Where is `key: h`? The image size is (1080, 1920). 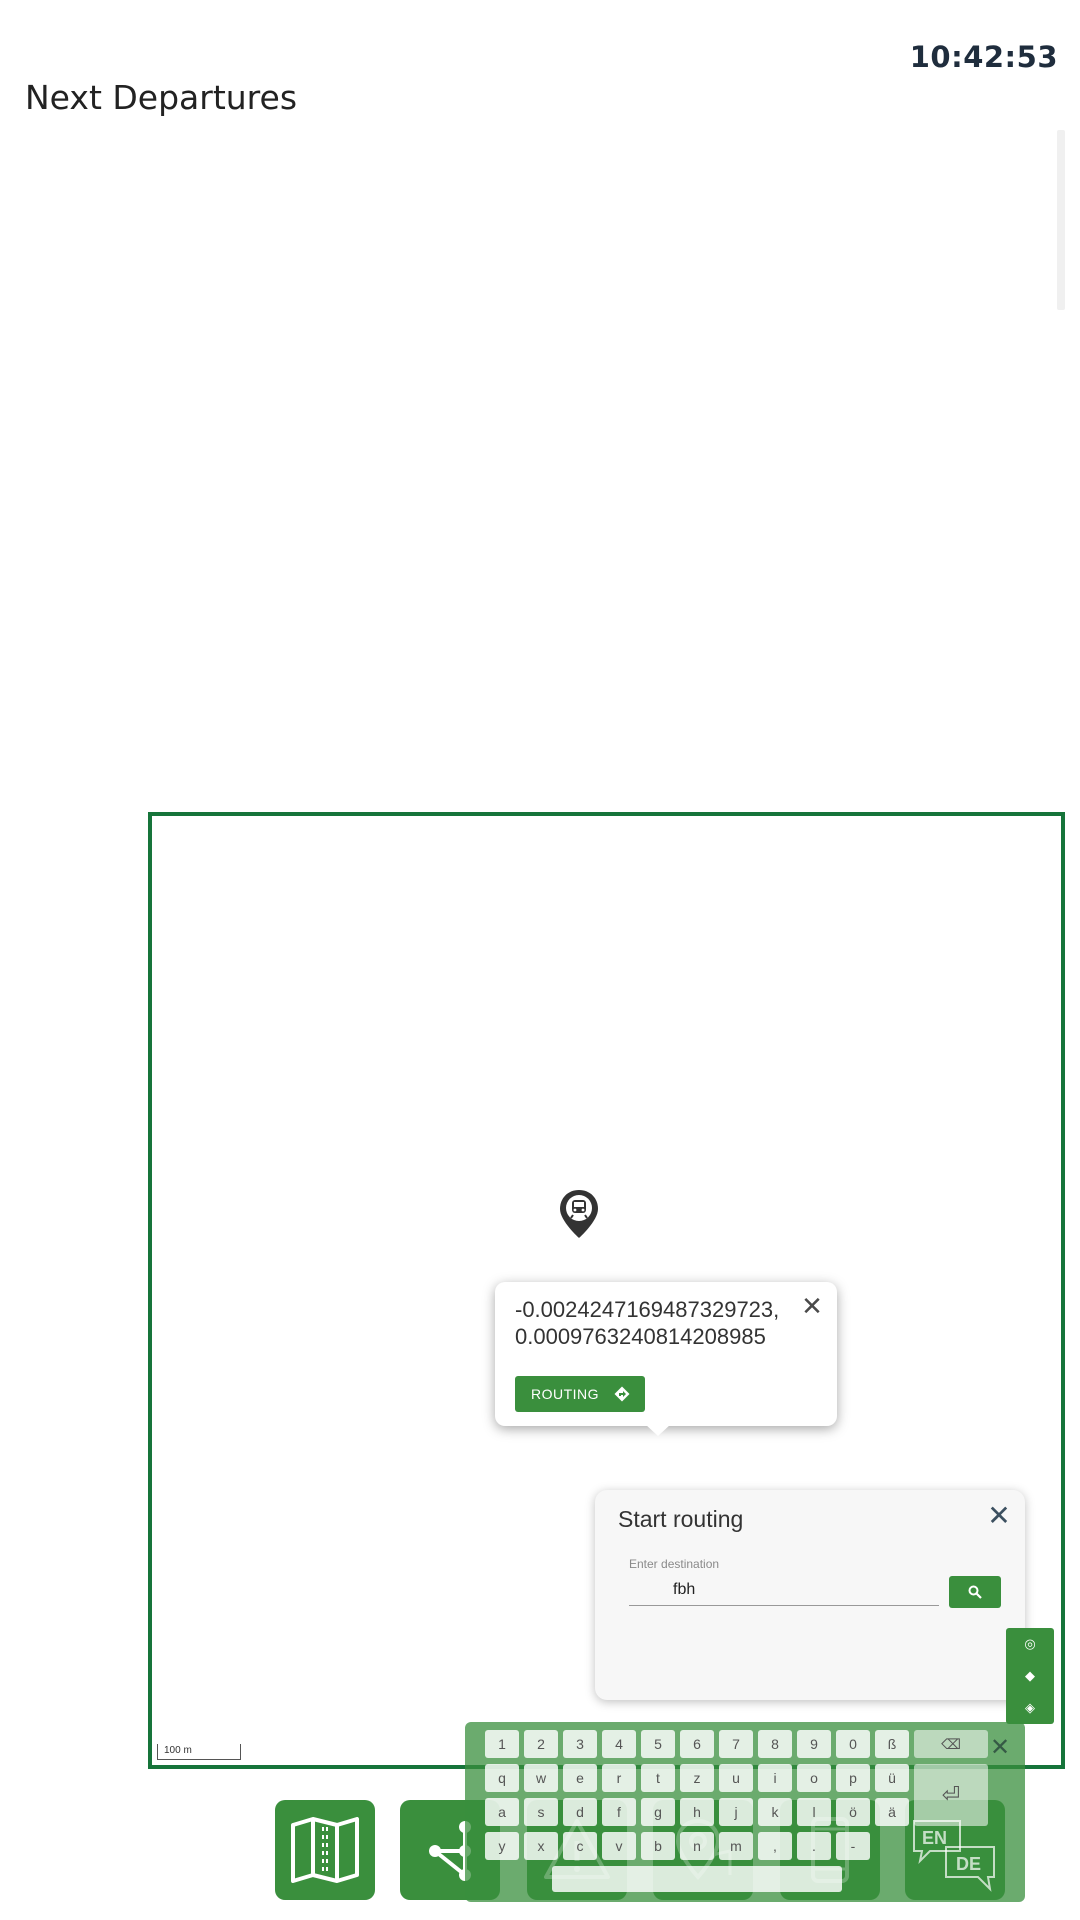
key: h is located at coordinates (697, 1812).